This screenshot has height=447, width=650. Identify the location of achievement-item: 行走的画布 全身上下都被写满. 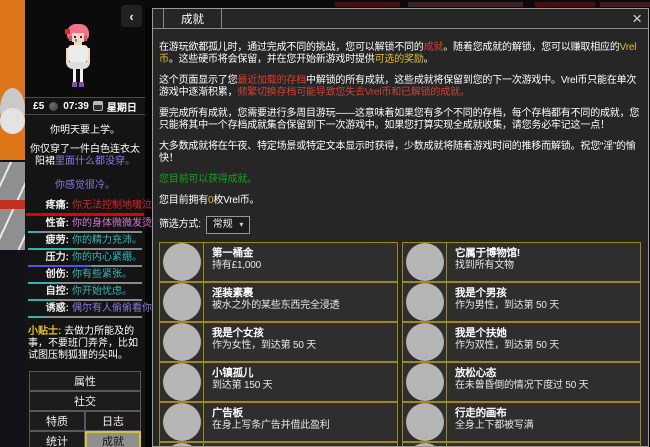
(521, 422).